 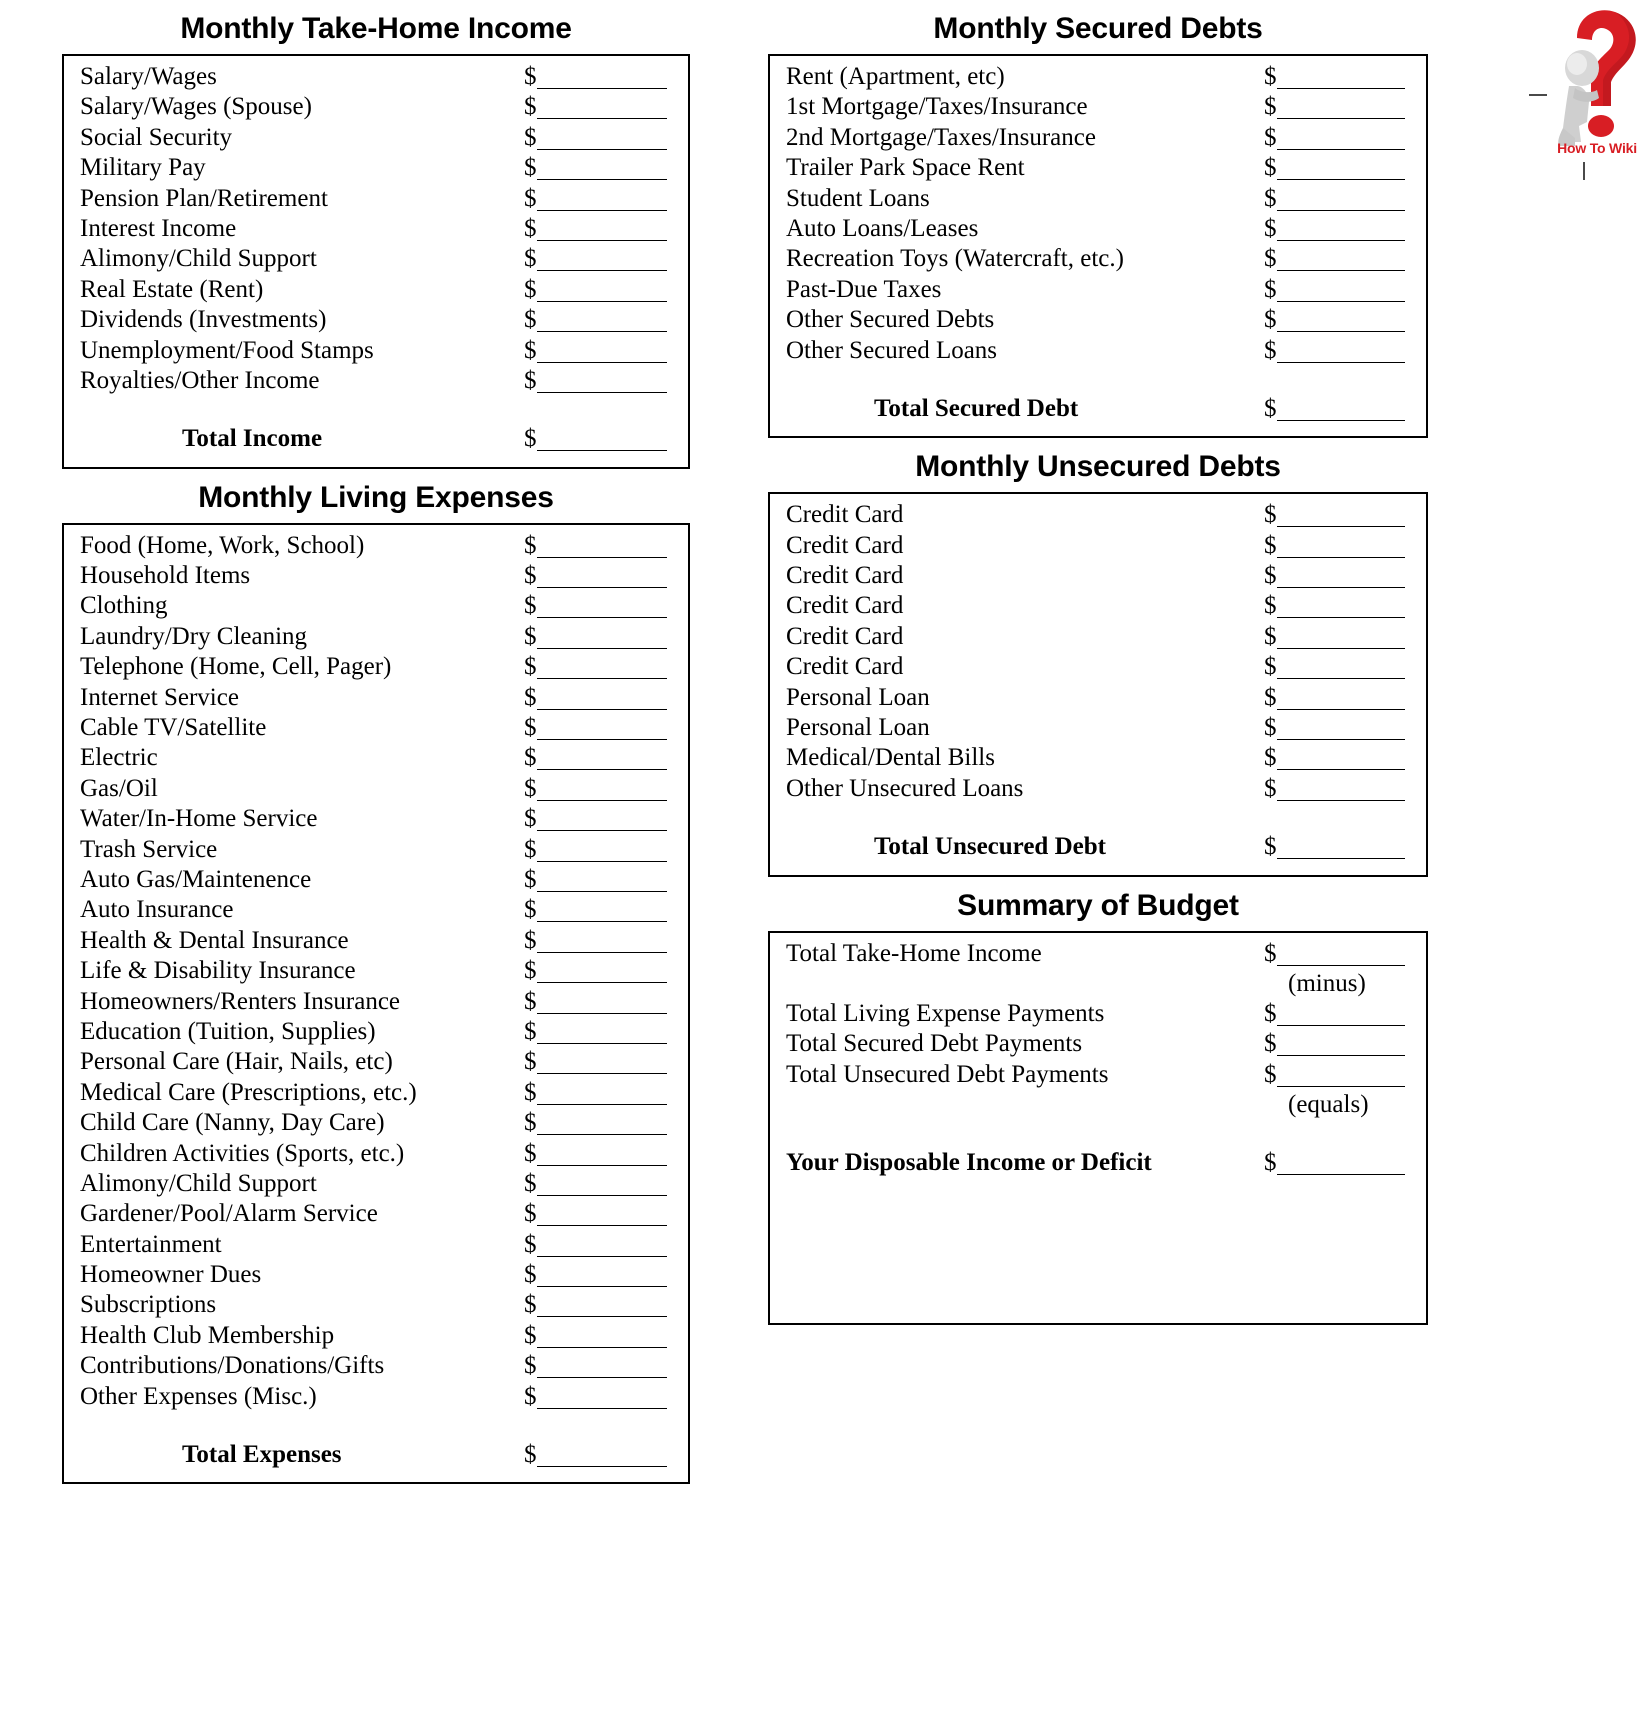 I want to click on secured-debts-total-blank, so click(x=1340, y=410).